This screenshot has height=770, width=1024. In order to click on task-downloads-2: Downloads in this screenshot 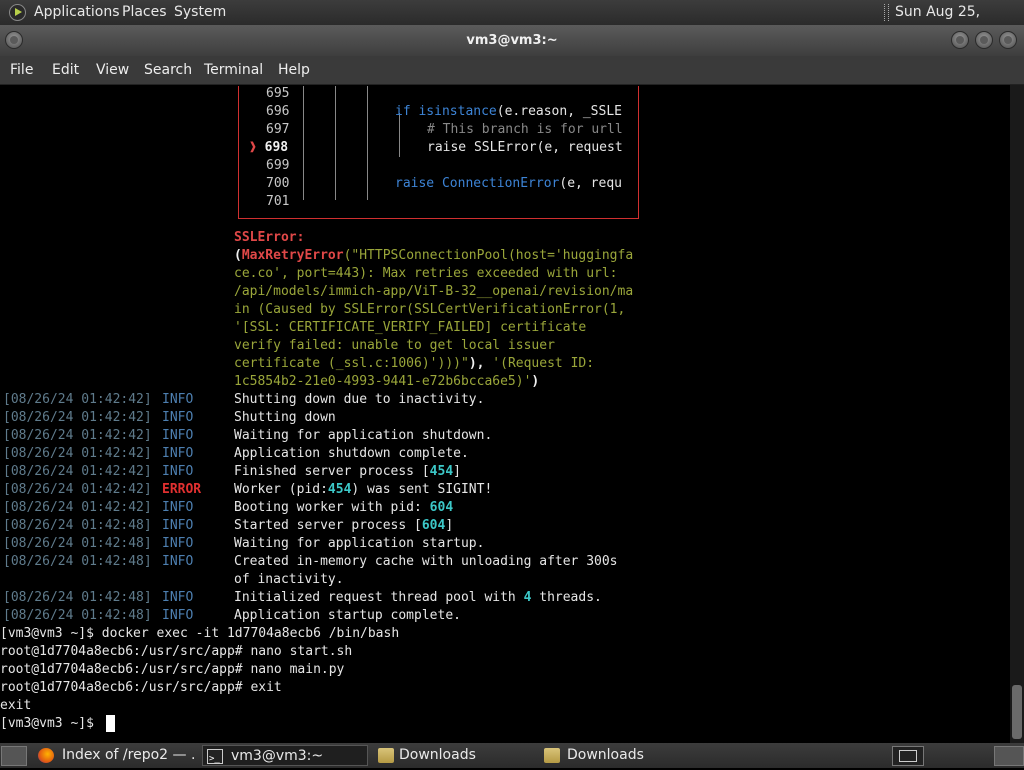, I will do `click(622, 755)`.